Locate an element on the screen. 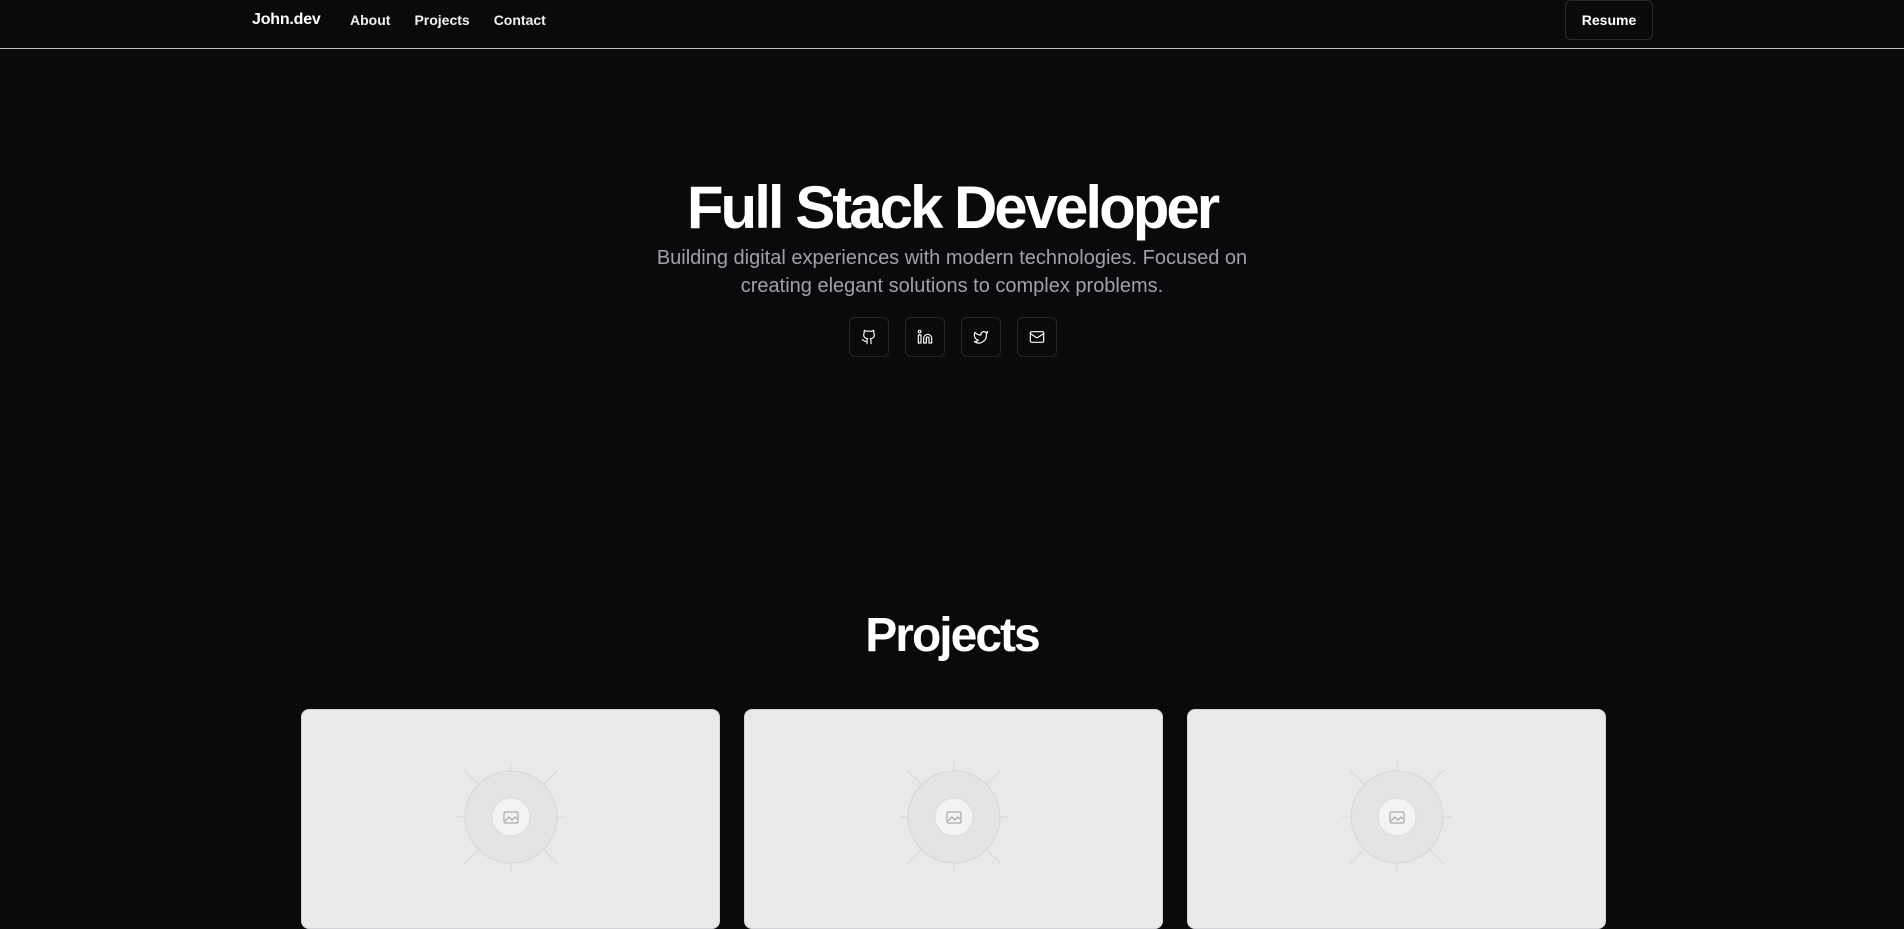 This screenshot has height=929, width=1904. twitter-button is located at coordinates (981, 337).